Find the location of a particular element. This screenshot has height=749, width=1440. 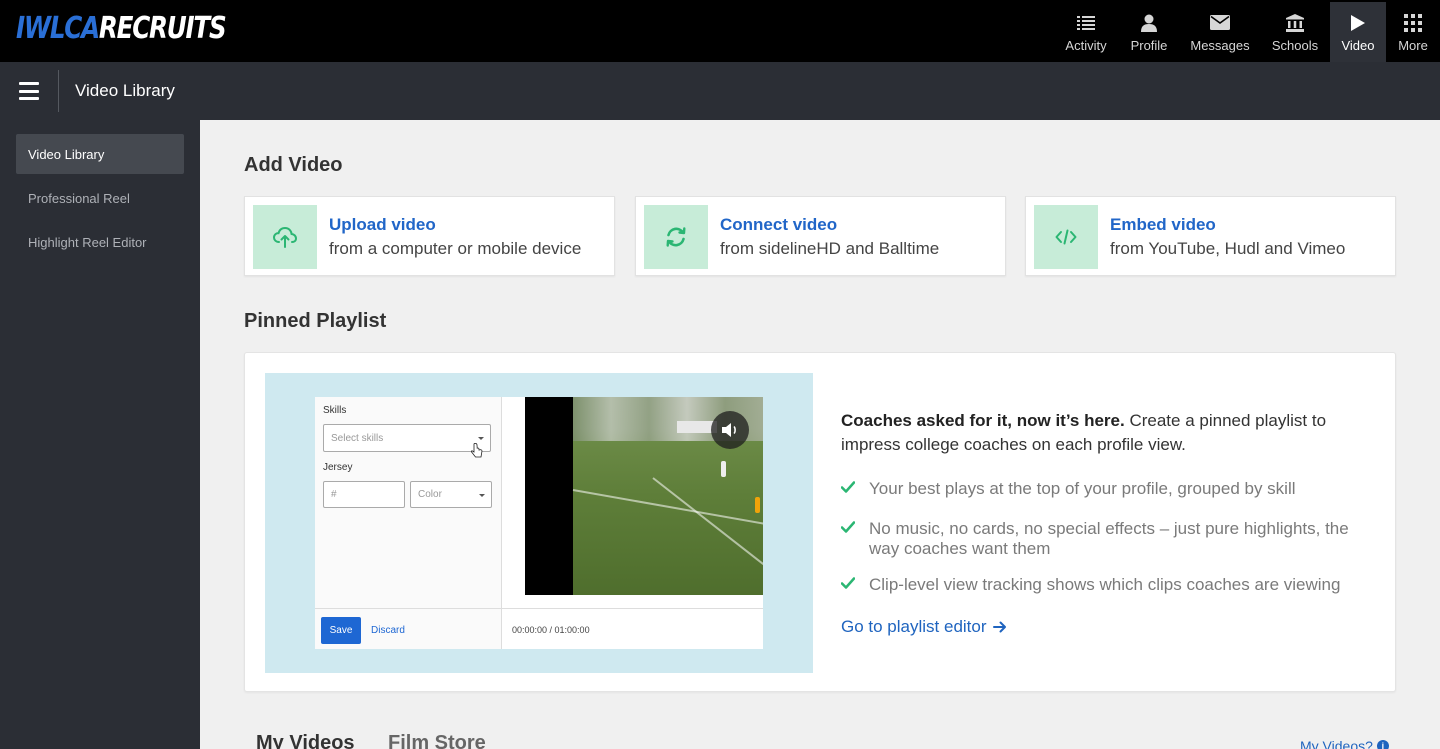

number-placeholder: # is located at coordinates (334, 494).